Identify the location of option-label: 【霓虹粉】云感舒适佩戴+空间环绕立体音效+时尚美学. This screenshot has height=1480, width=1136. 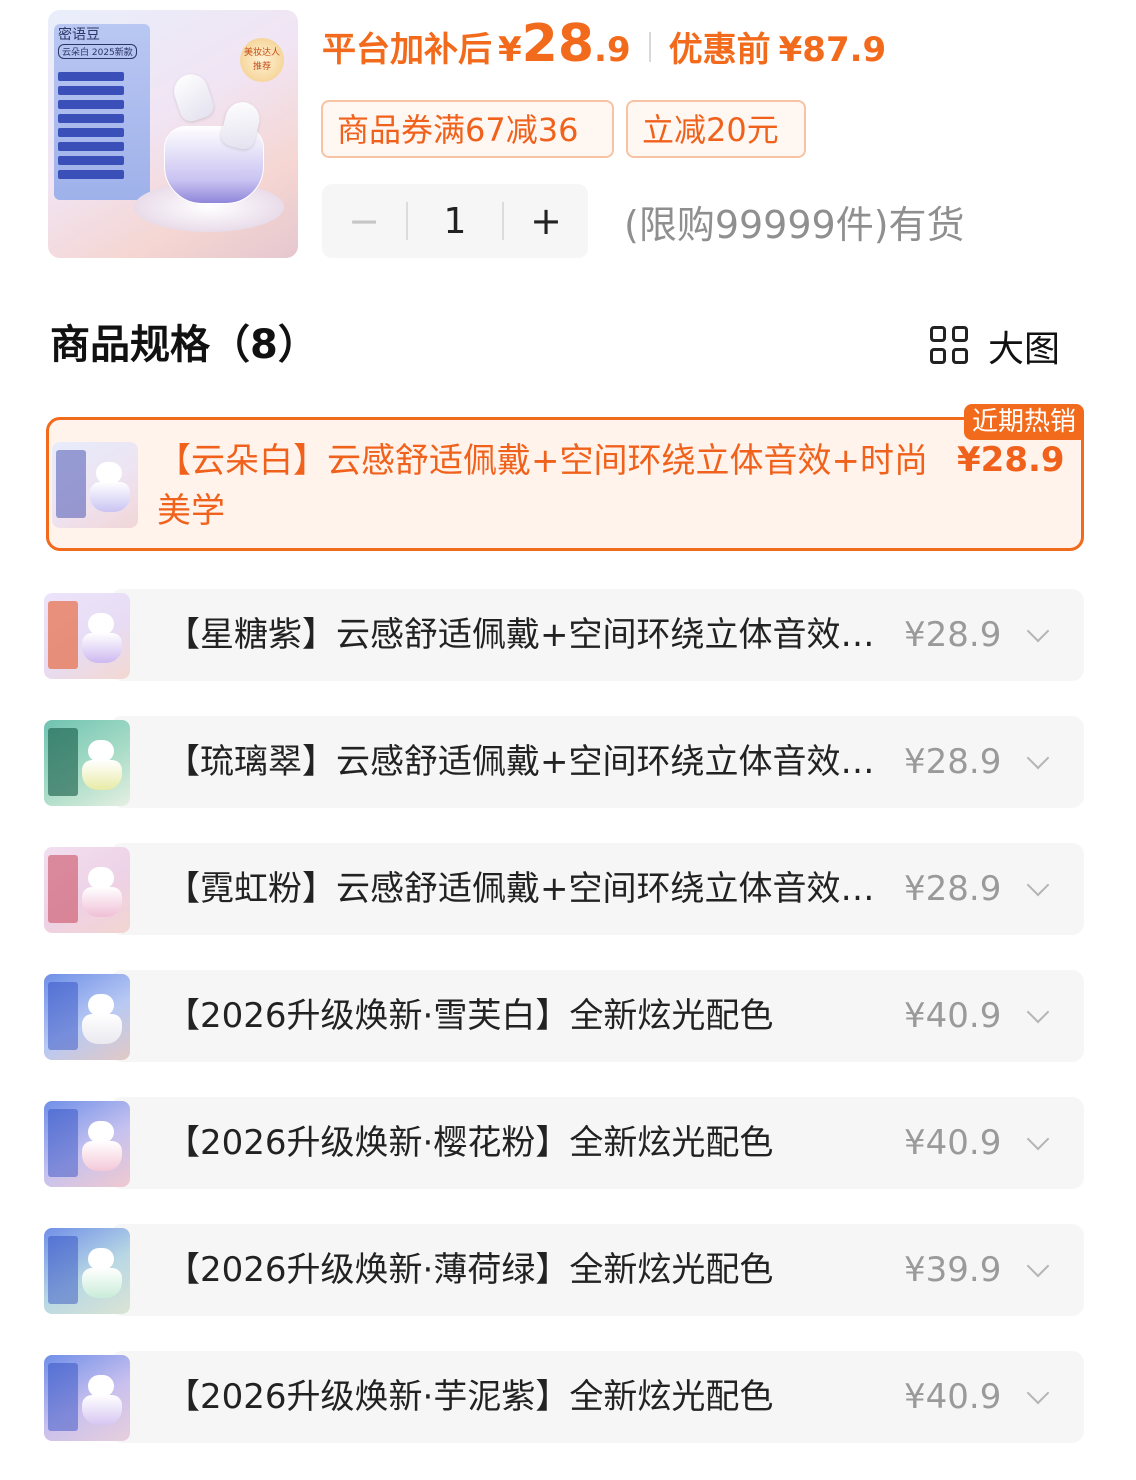
(525, 889).